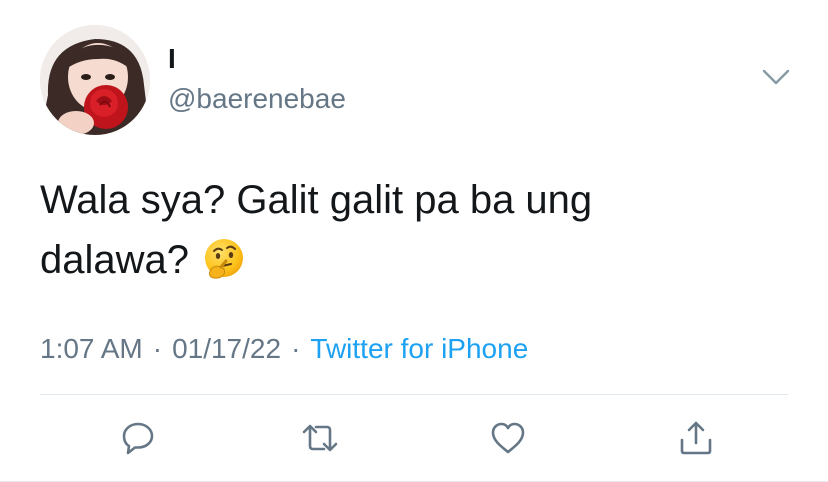 This screenshot has height=482, width=828. Describe the element at coordinates (138, 438) in the screenshot. I see `reply-icon` at that location.